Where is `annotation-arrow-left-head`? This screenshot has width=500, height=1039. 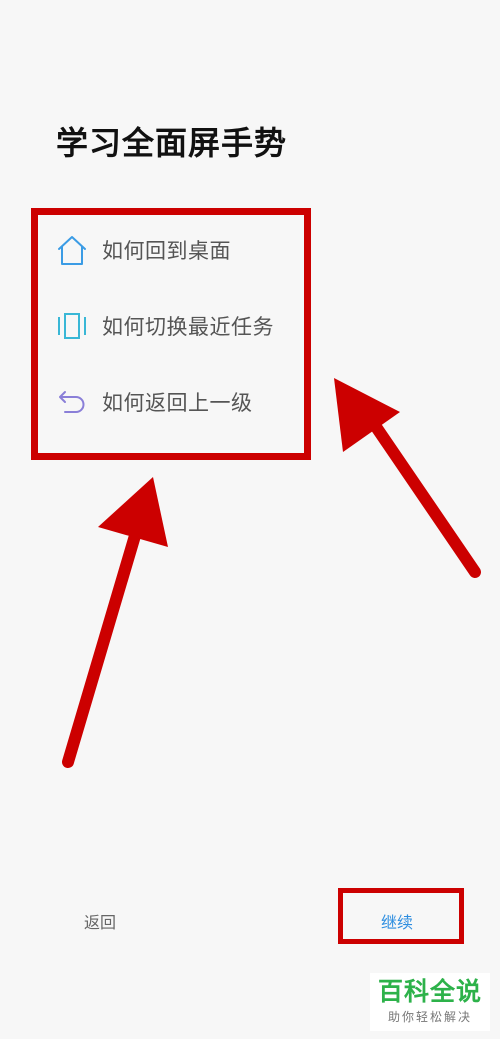 annotation-arrow-left-head is located at coordinates (133, 512).